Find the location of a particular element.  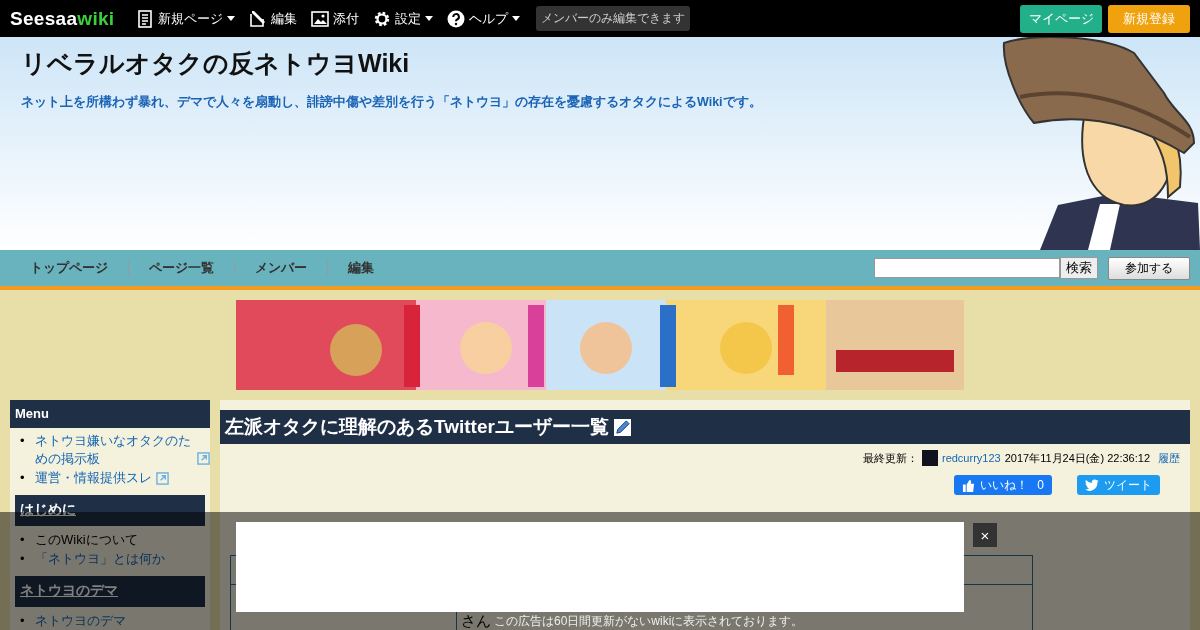

thumbs-up-icon is located at coordinates (969, 485).